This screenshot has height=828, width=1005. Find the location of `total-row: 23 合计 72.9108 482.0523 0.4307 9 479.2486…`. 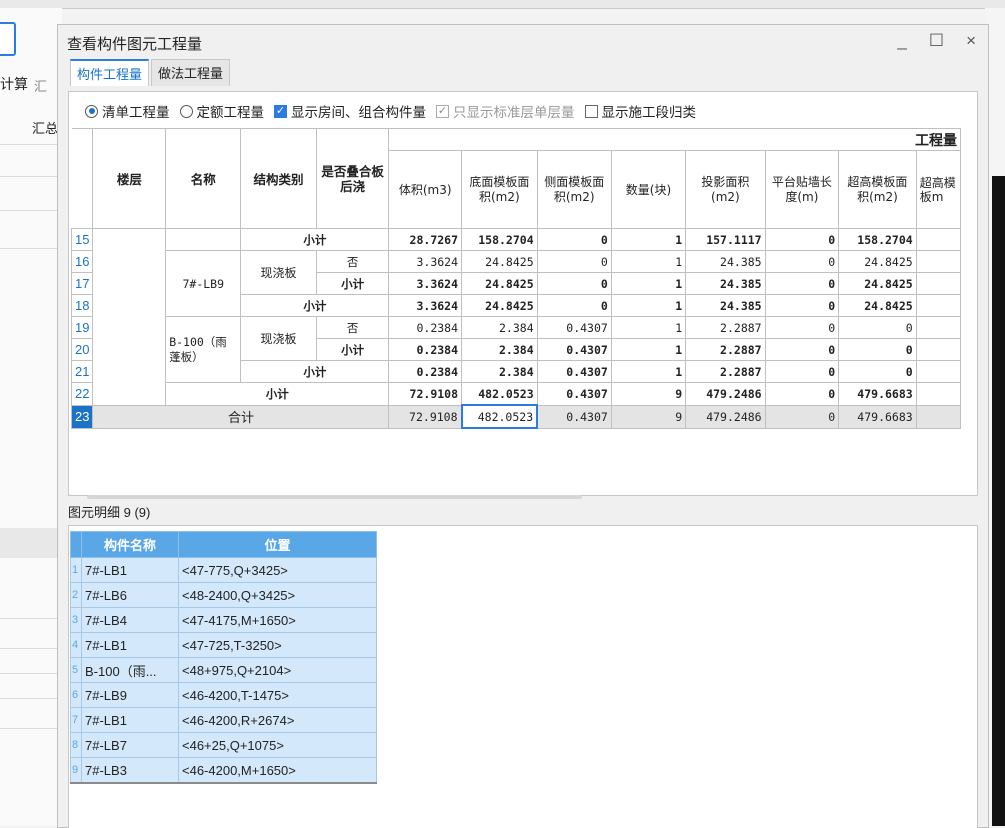

total-row: 23 合计 72.9108 482.0523 0.4307 9 479.2486… is located at coordinates (516, 416).